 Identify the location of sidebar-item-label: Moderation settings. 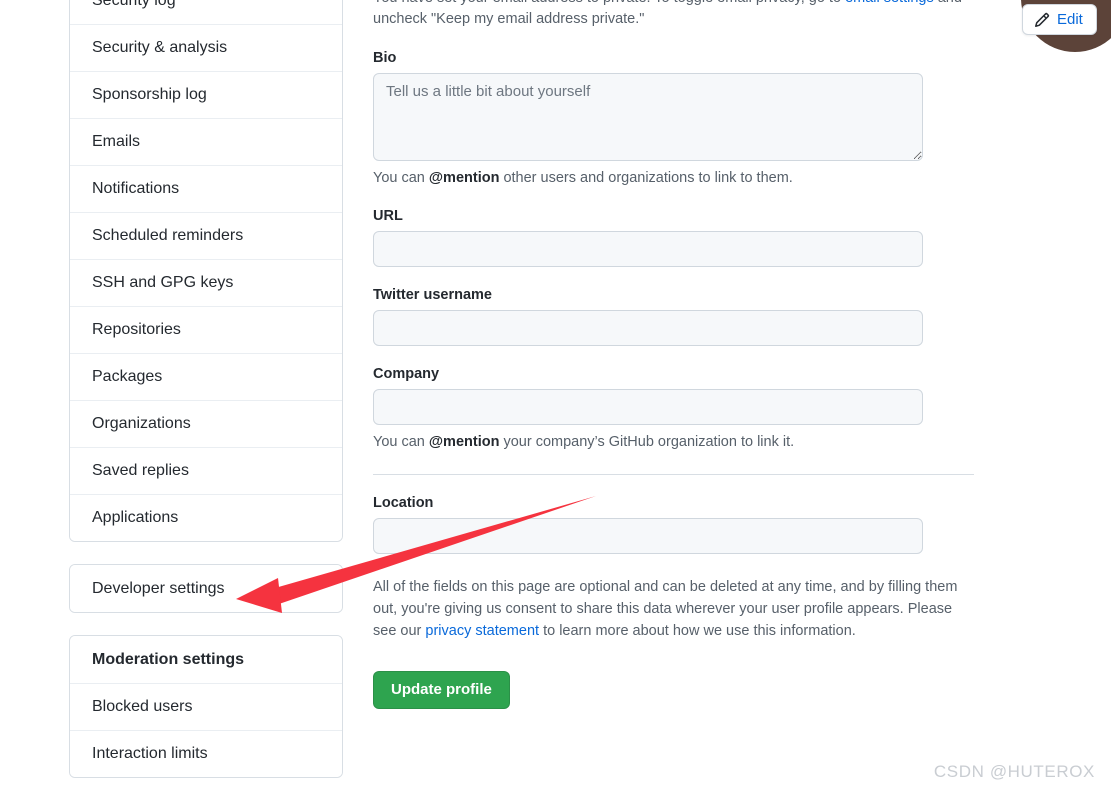
(168, 659).